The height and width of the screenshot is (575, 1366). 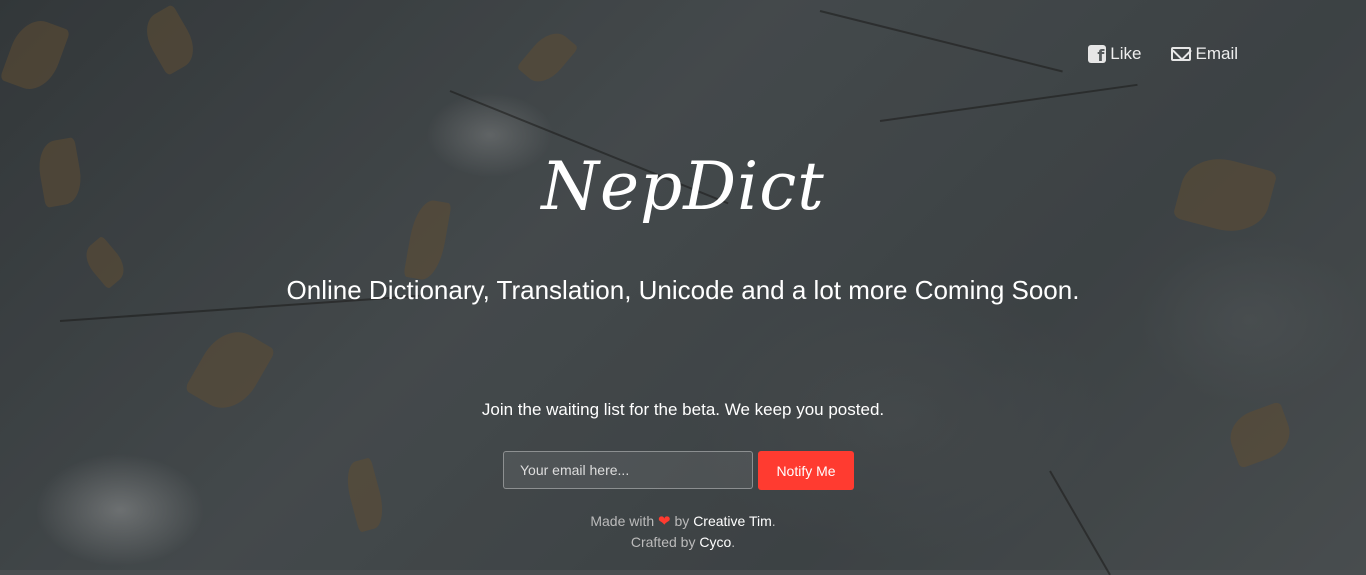 What do you see at coordinates (663, 542) in the screenshot?
I see `crafted-by-text: Crafted by` at bounding box center [663, 542].